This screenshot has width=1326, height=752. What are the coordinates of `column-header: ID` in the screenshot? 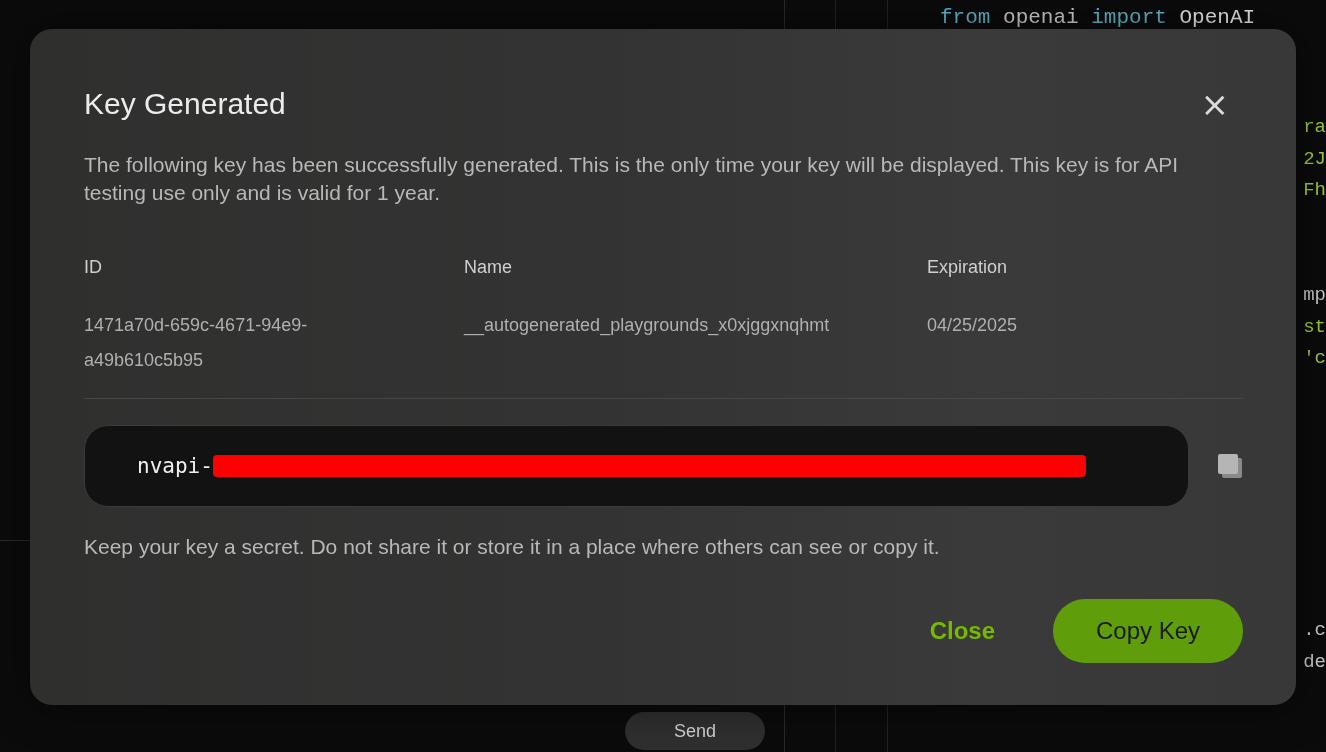 It's located at (93, 268).